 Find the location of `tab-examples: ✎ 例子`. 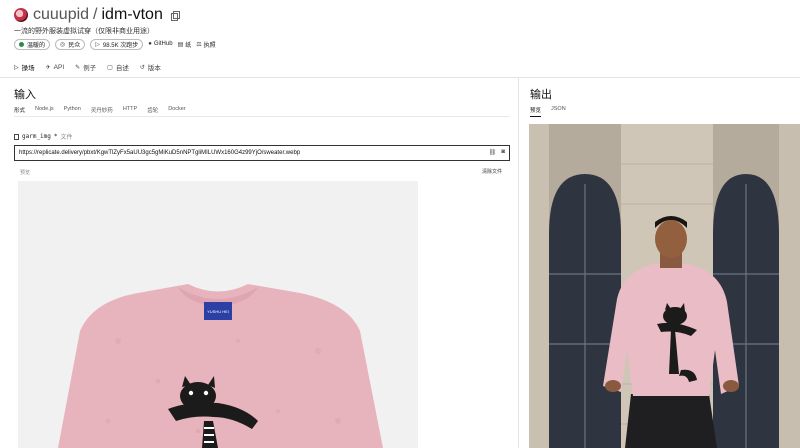

tab-examples: ✎ 例子 is located at coordinates (86, 67).